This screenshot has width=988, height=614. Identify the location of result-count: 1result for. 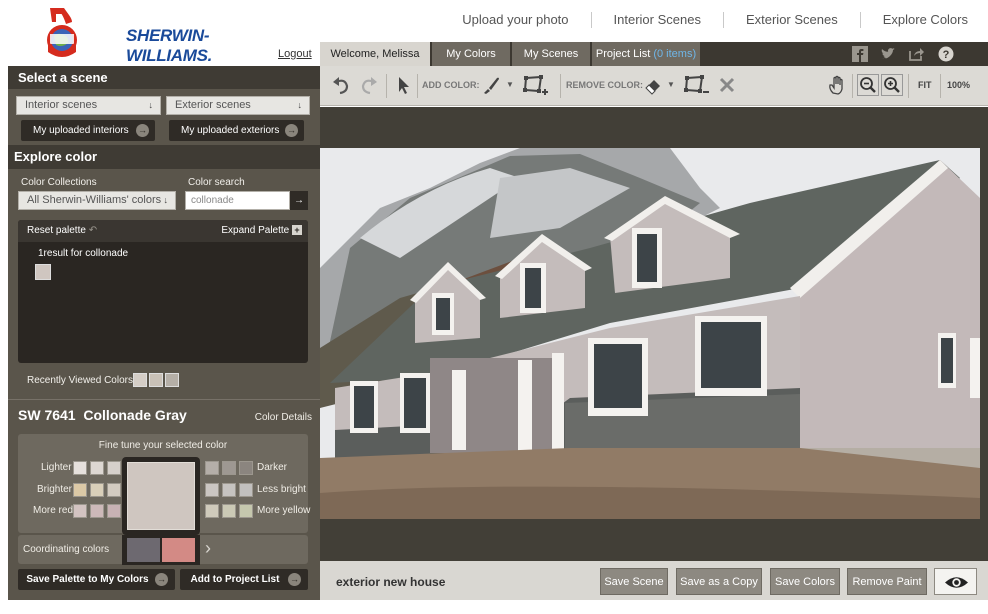
(60, 253).